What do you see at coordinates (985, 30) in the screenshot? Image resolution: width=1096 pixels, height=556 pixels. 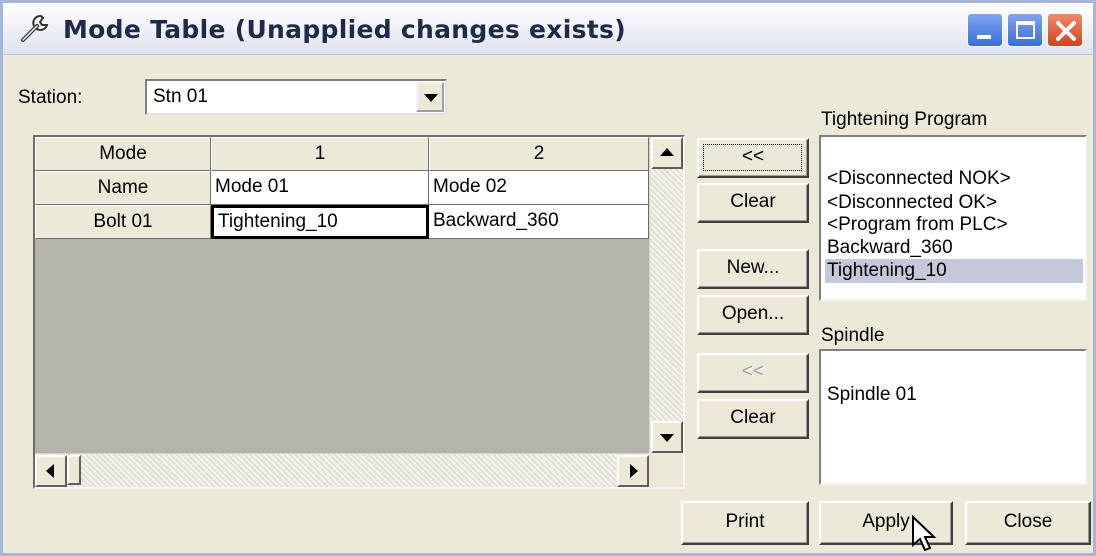 I see `minimize-button` at bounding box center [985, 30].